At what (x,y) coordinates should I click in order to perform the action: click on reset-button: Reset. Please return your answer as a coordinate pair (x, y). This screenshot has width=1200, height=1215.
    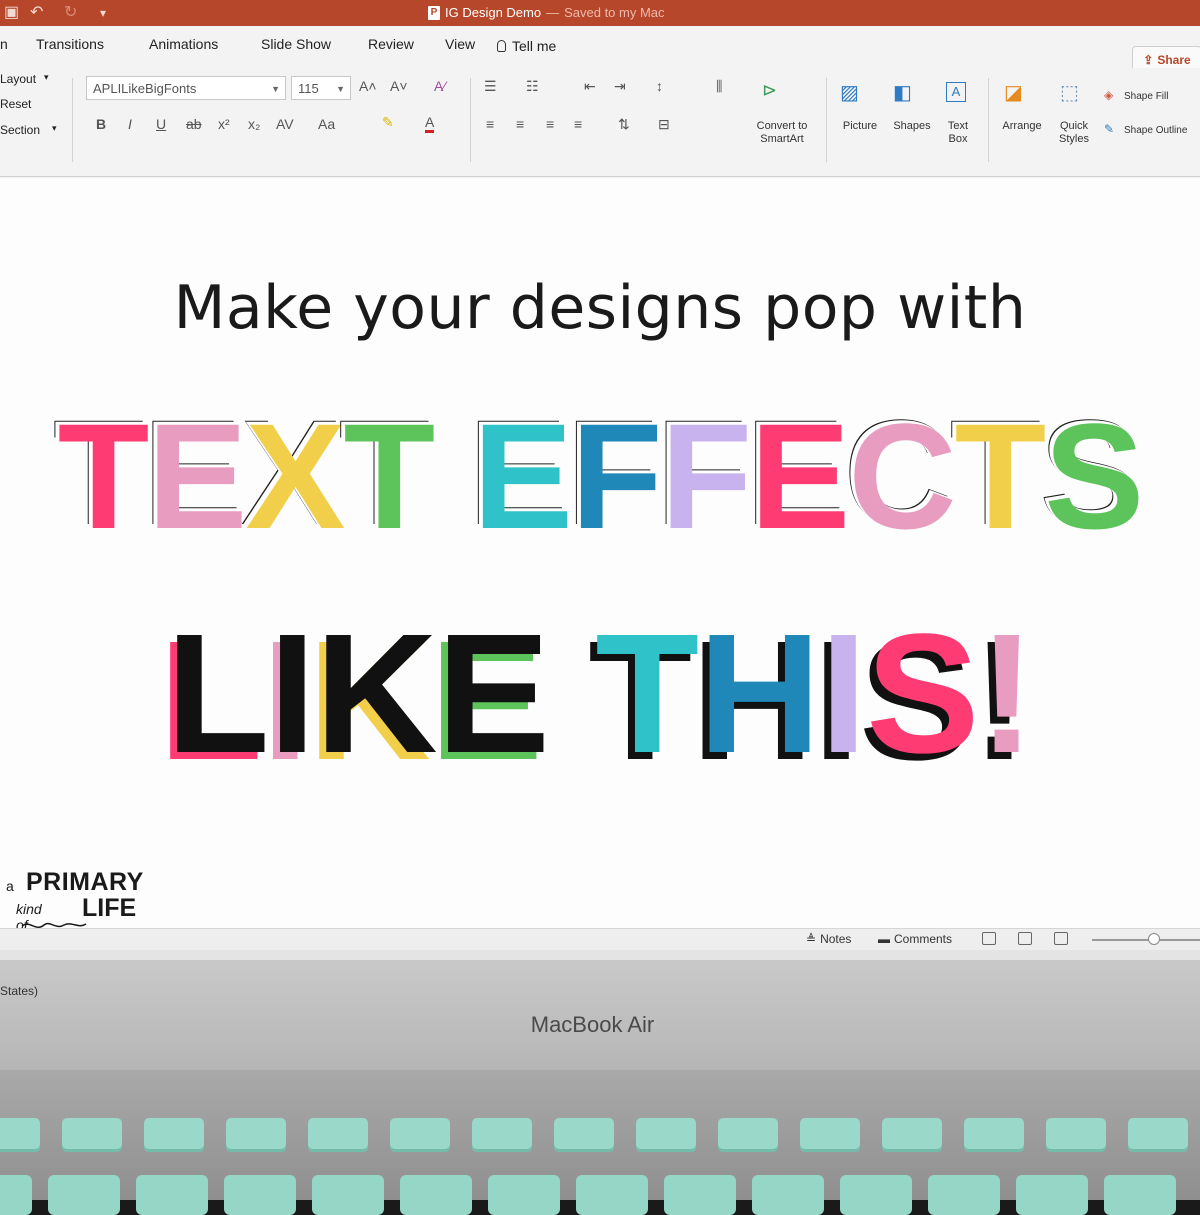
    Looking at the image, I should click on (15, 104).